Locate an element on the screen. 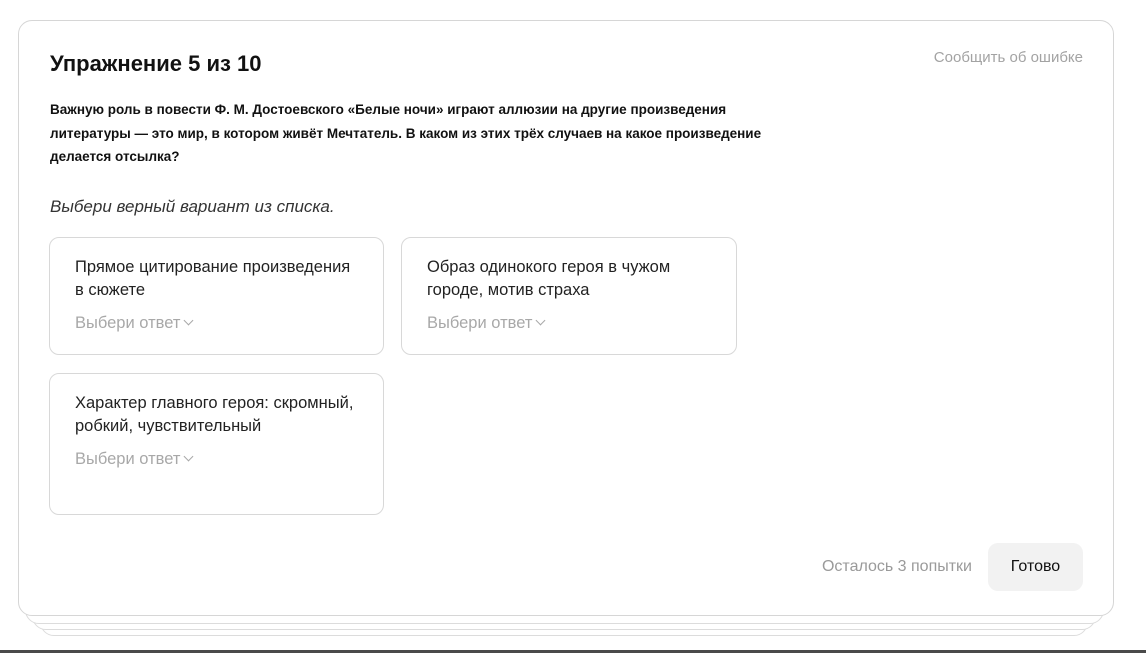 The width and height of the screenshot is (1146, 653). report-error-link: Сообщить об ошибке is located at coordinates (1008, 57).